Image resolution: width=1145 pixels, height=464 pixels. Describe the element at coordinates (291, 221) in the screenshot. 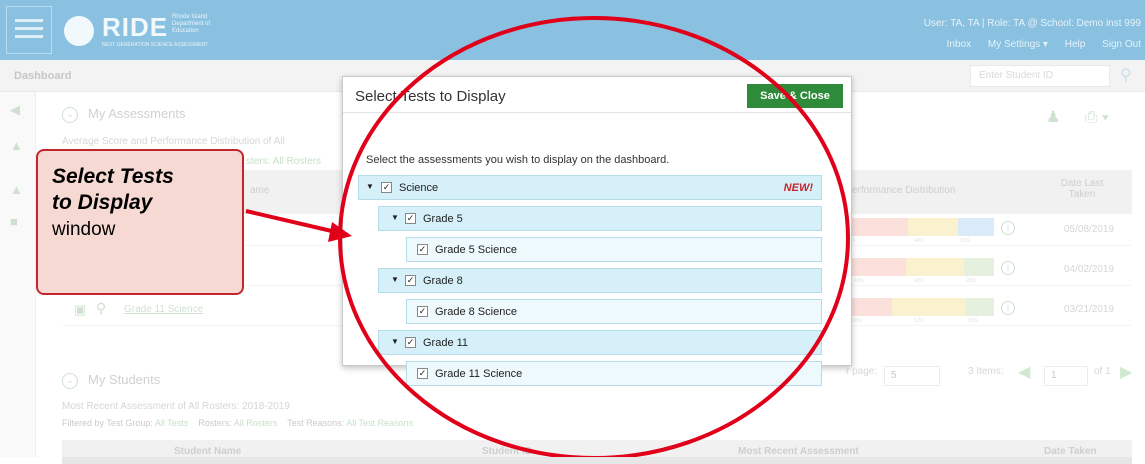

I see `annotation-arrow-line` at that location.